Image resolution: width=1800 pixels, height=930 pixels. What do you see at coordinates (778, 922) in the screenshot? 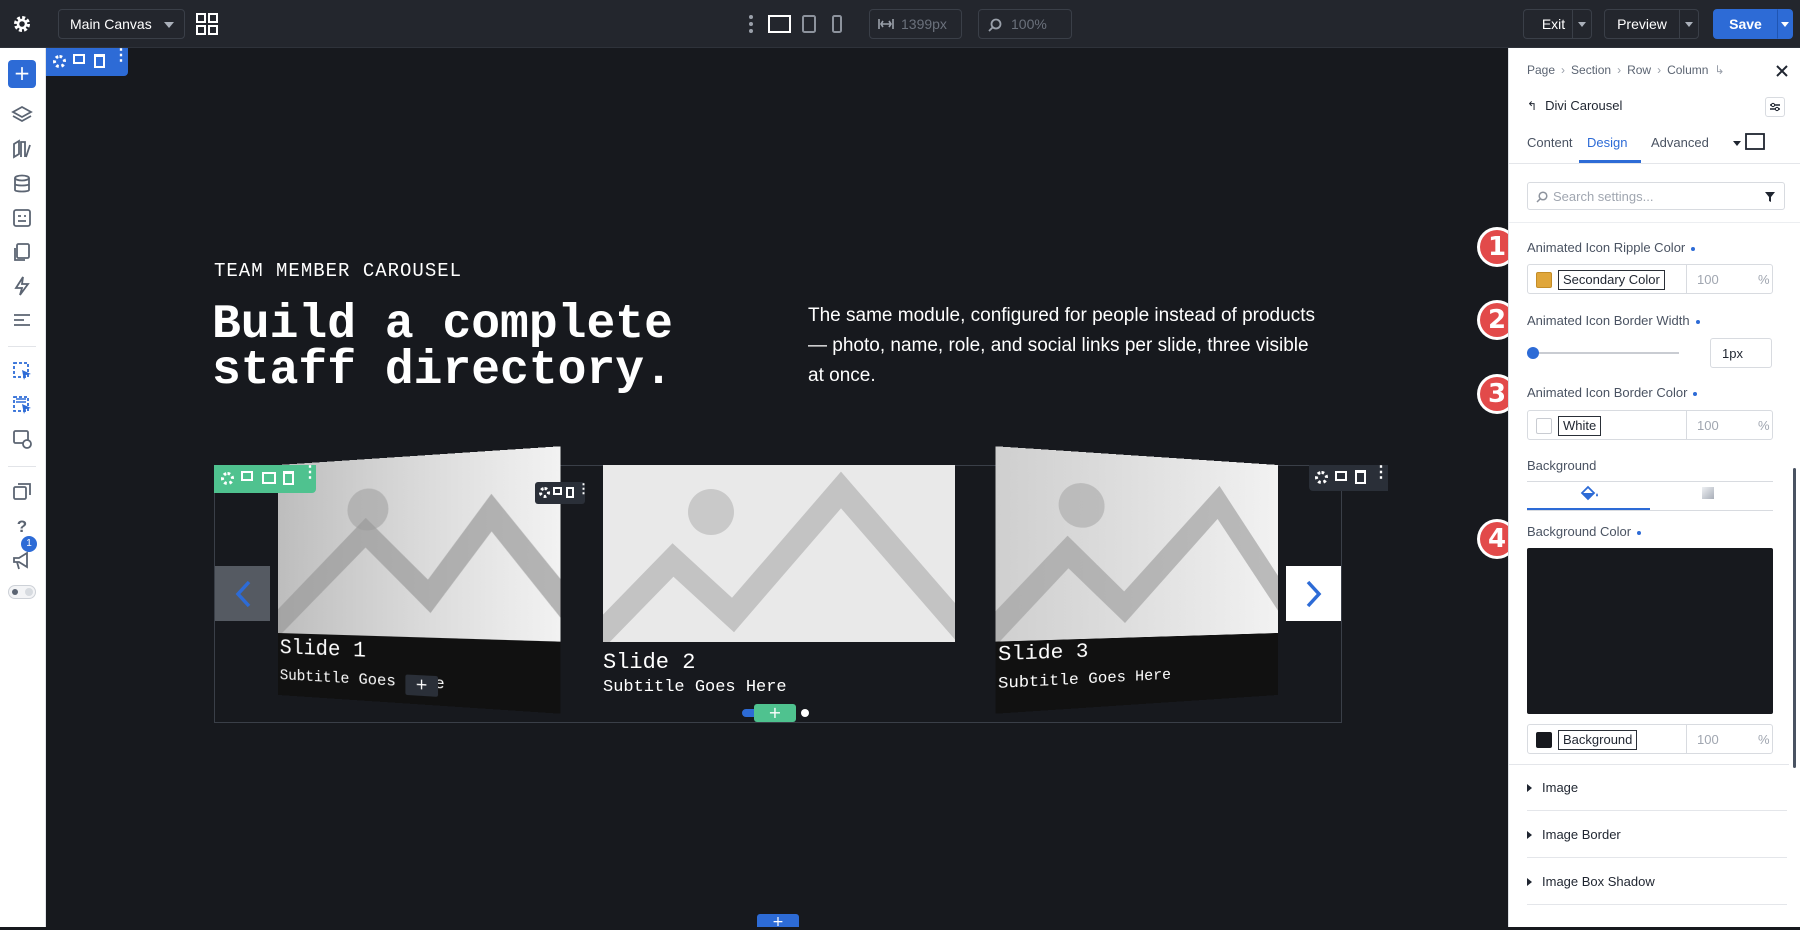
I see `add-section-button: +` at bounding box center [778, 922].